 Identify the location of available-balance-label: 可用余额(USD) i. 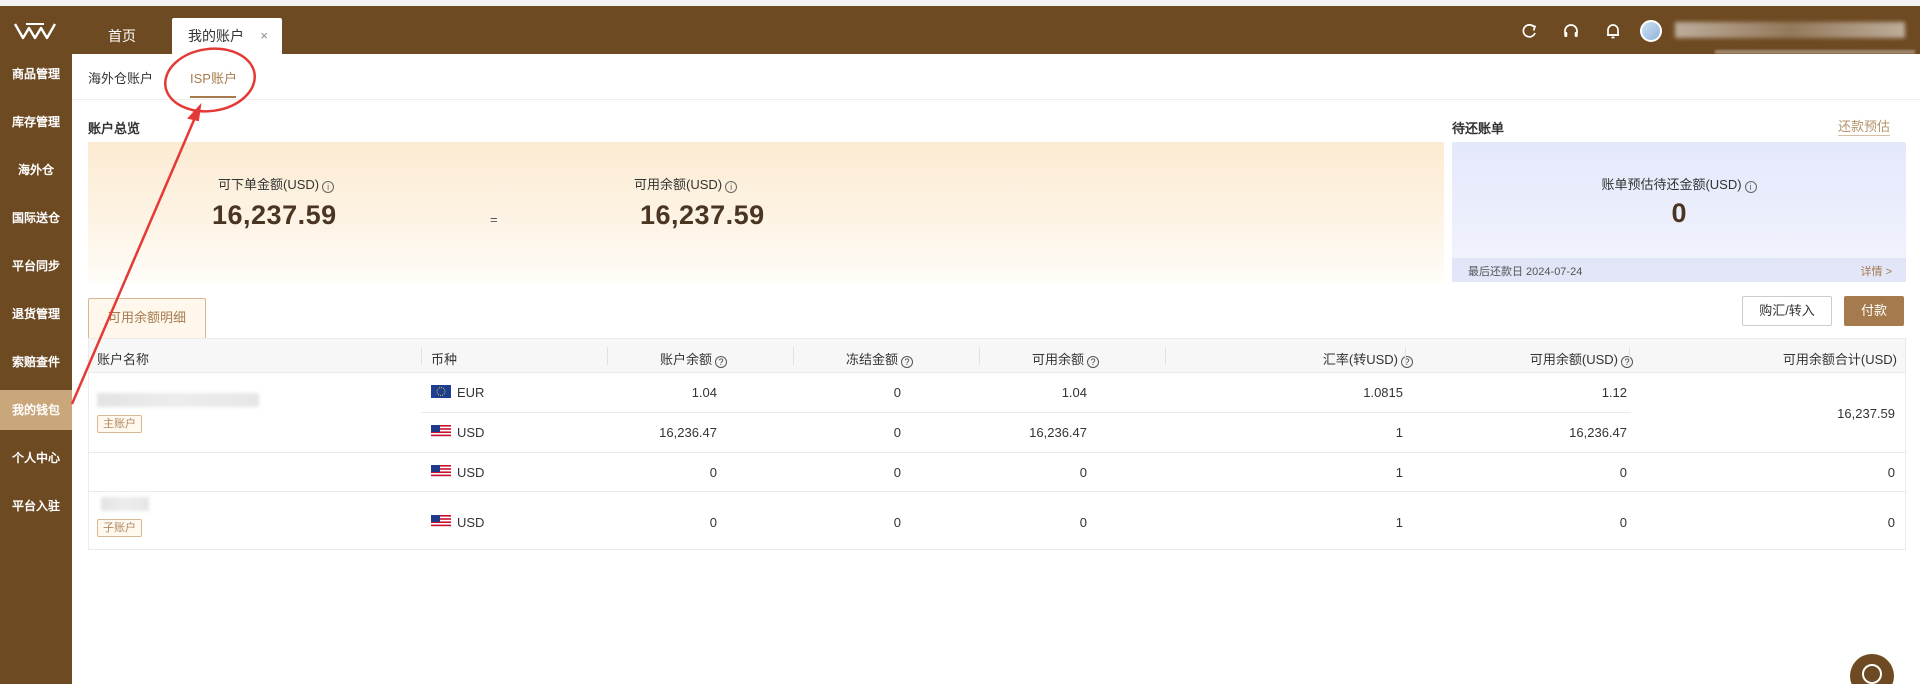
(686, 183).